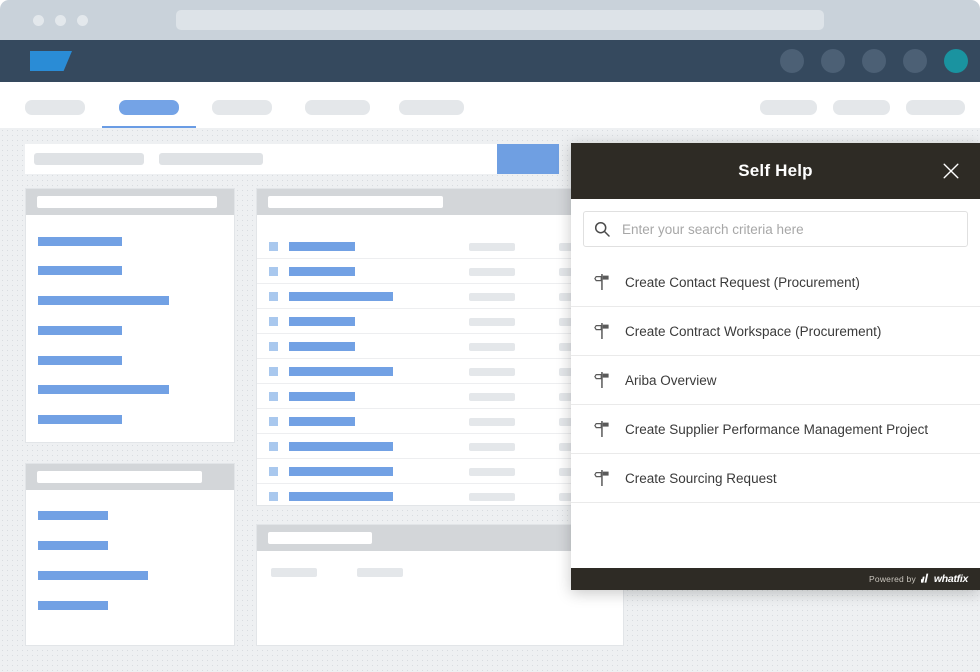  Describe the element at coordinates (500, 20) in the screenshot. I see `url-input` at that location.